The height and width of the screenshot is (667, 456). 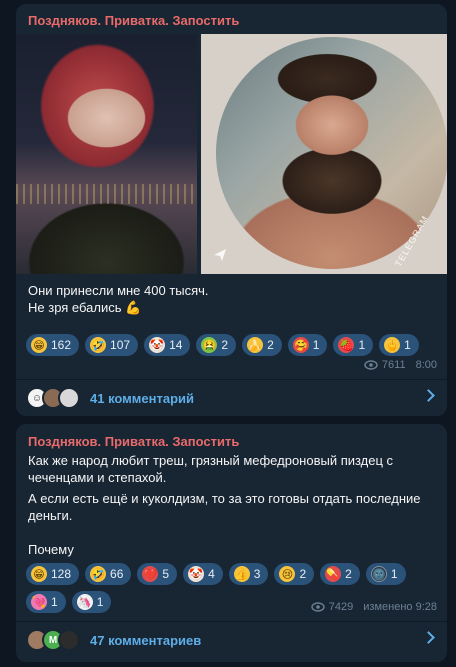 I want to click on post-text-line: чеченцами и степахой., so click(x=97, y=477).